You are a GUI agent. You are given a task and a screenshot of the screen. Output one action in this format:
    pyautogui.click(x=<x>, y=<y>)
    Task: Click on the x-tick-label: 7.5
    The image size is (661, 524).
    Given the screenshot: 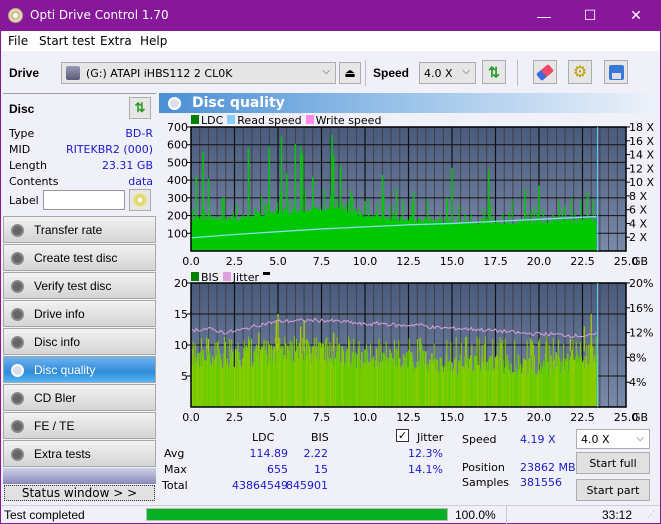 What is the action you would take?
    pyautogui.click(x=322, y=261)
    